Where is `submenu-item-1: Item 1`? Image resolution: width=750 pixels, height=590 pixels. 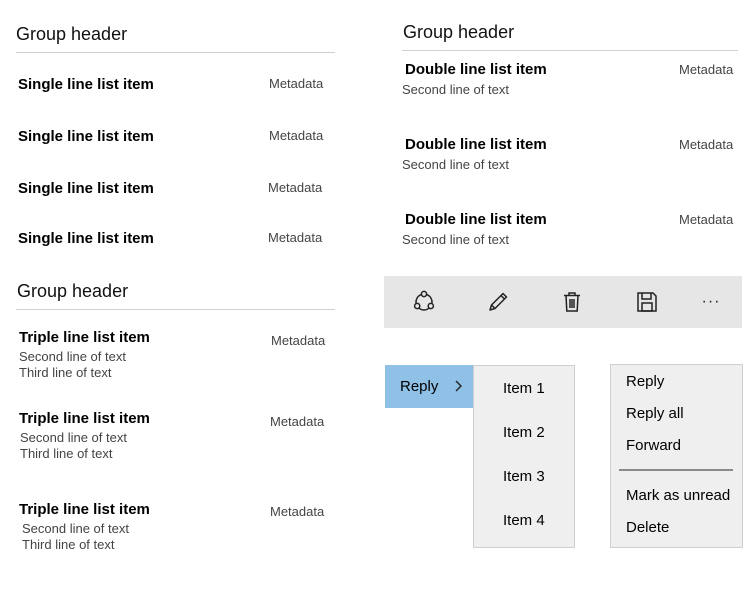
submenu-item-1: Item 1 is located at coordinates (524, 388).